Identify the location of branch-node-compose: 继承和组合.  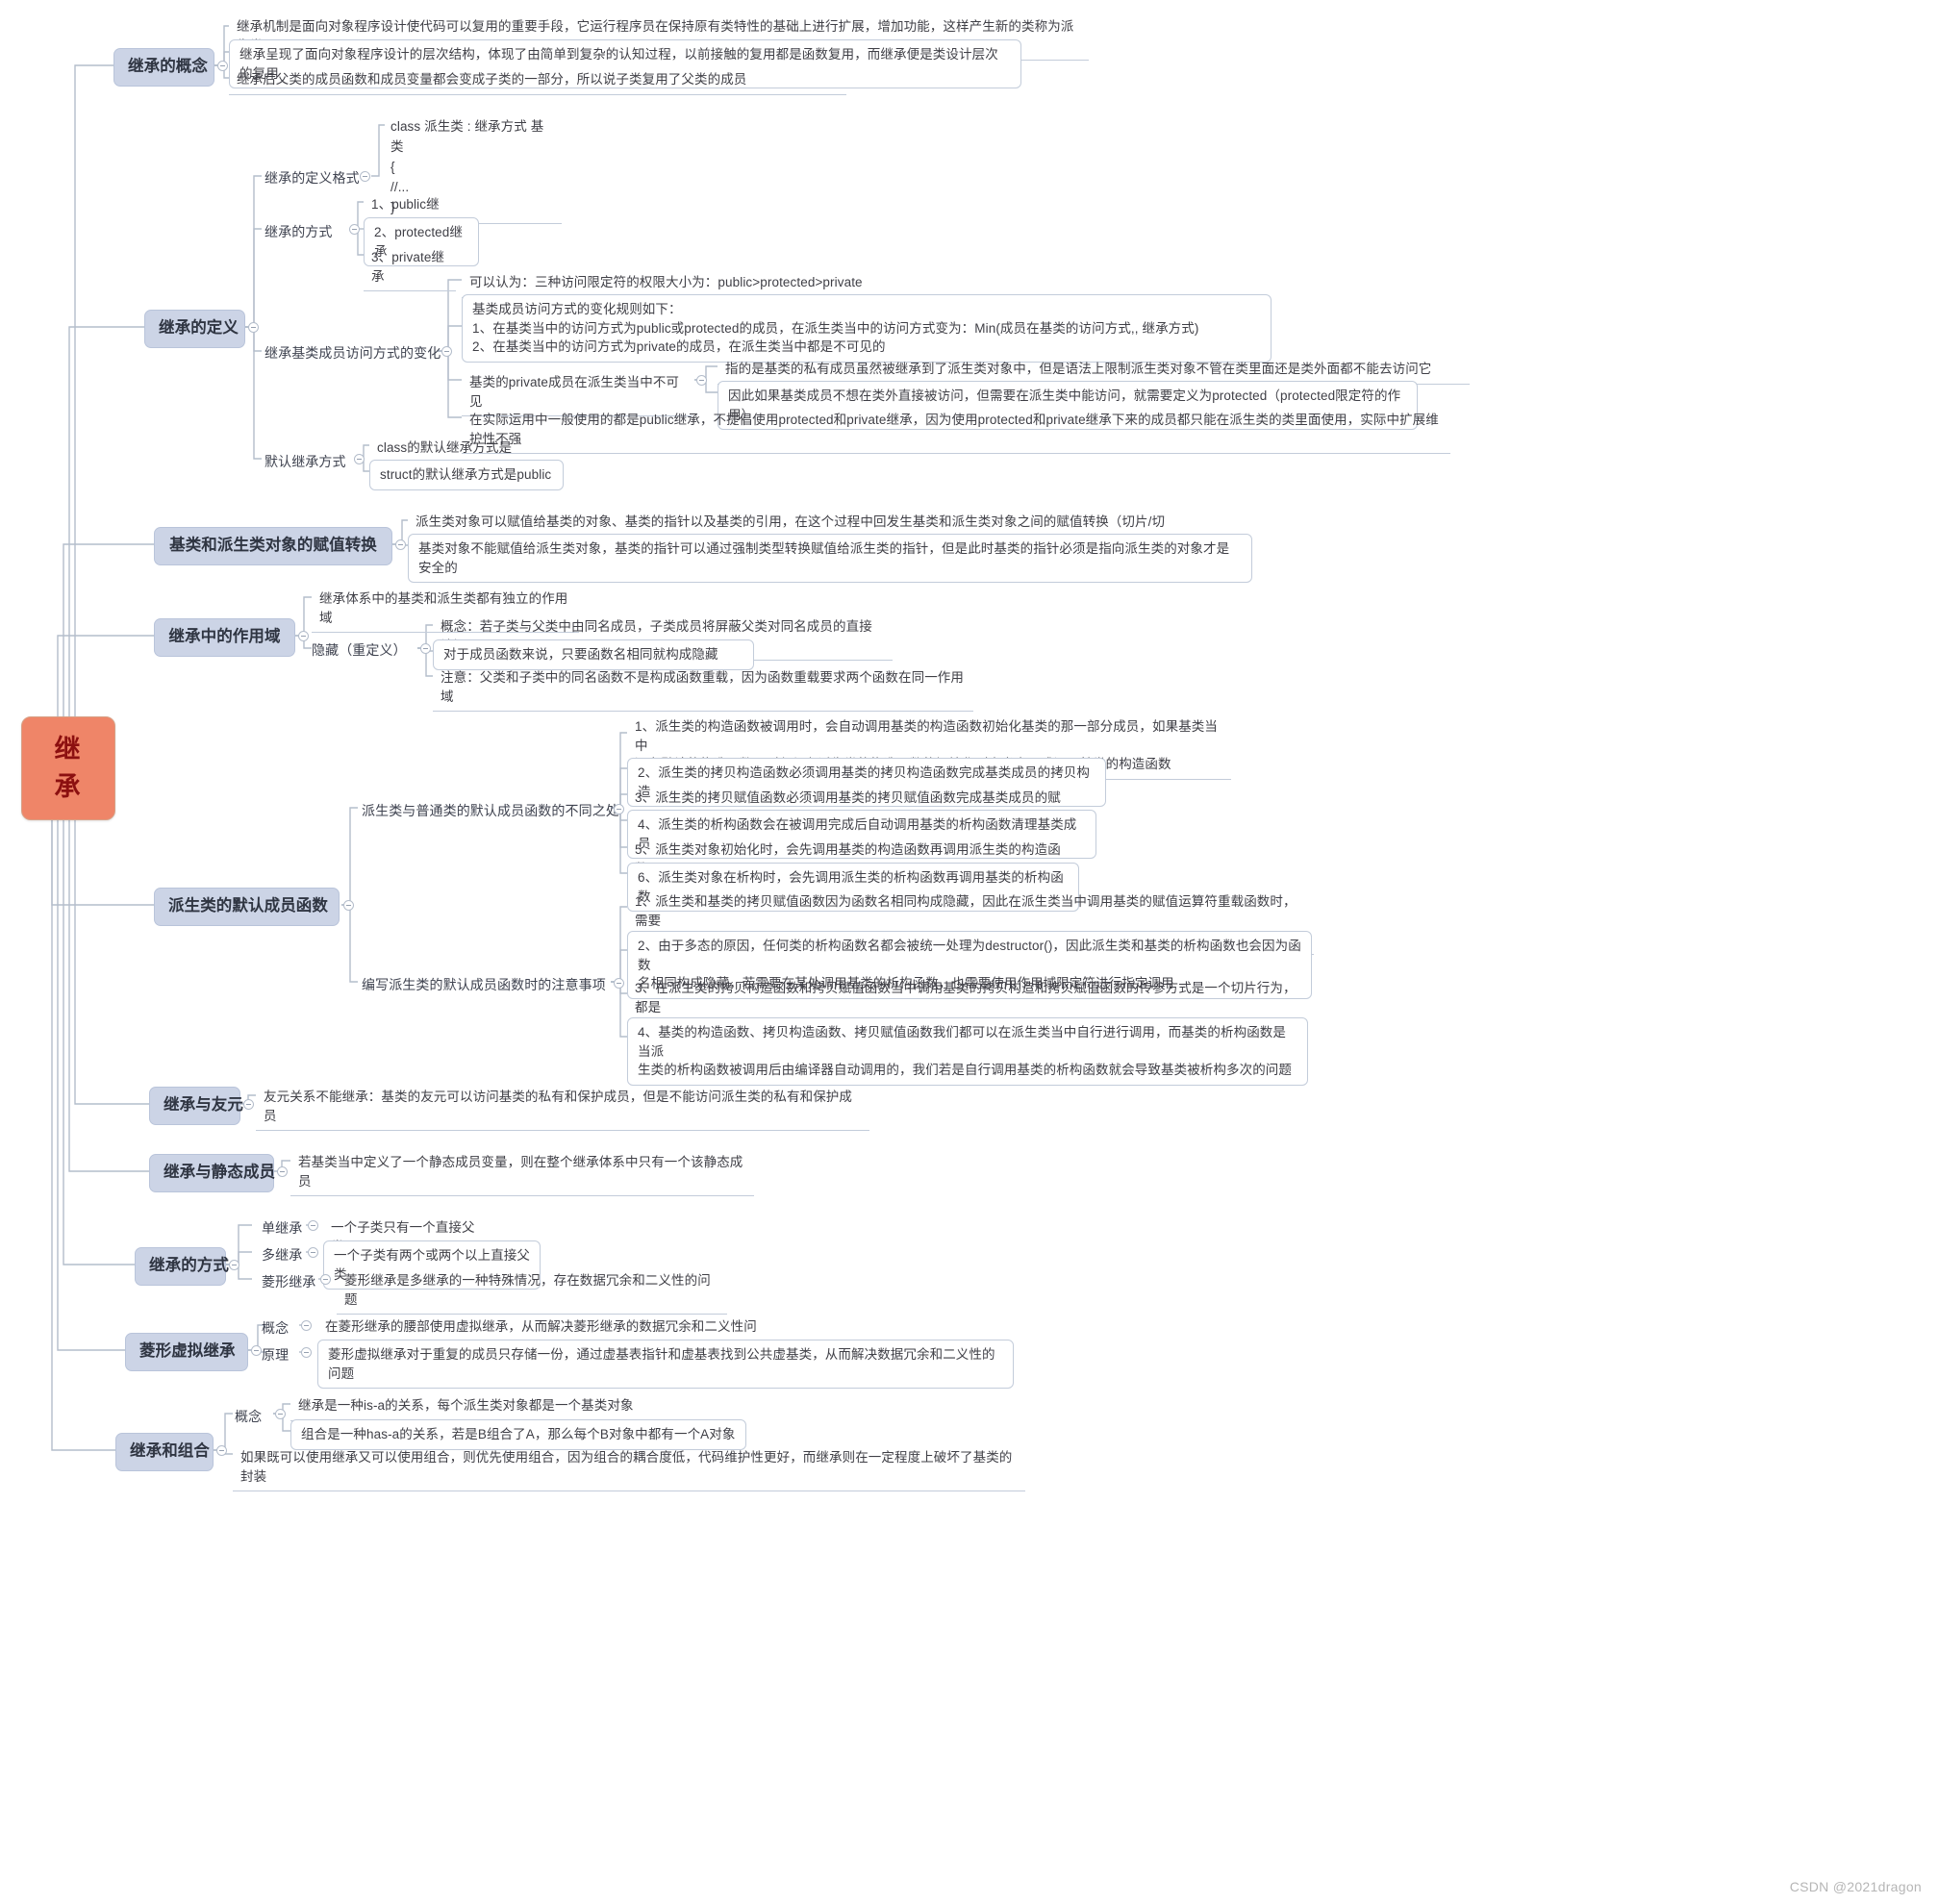
(164, 1452).